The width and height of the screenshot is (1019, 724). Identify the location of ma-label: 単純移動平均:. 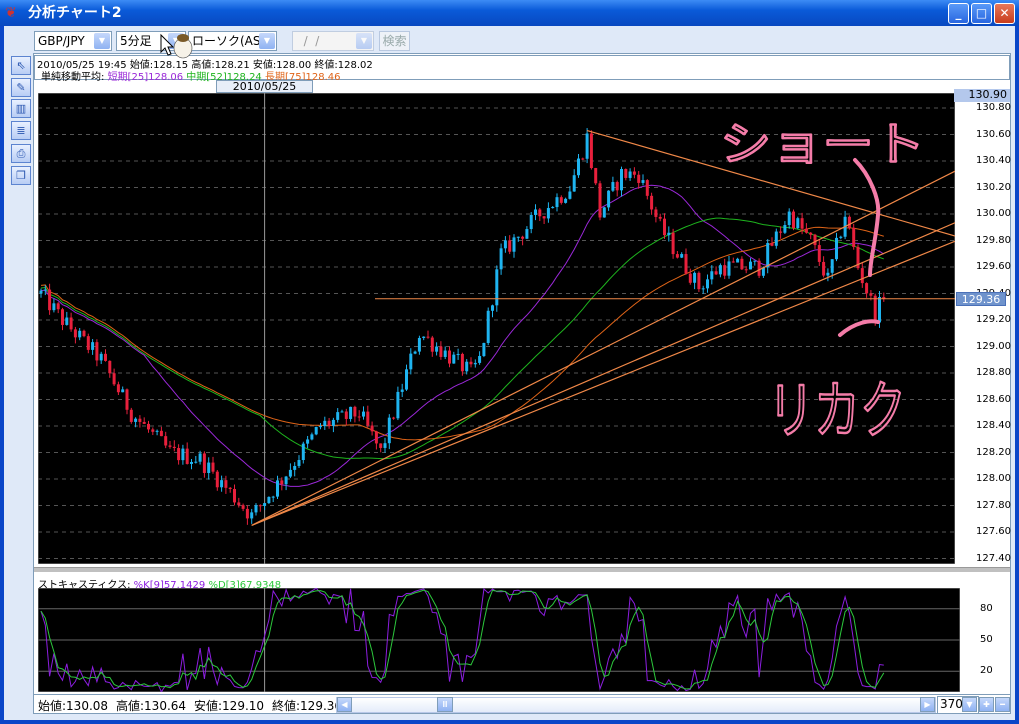
(73, 77).